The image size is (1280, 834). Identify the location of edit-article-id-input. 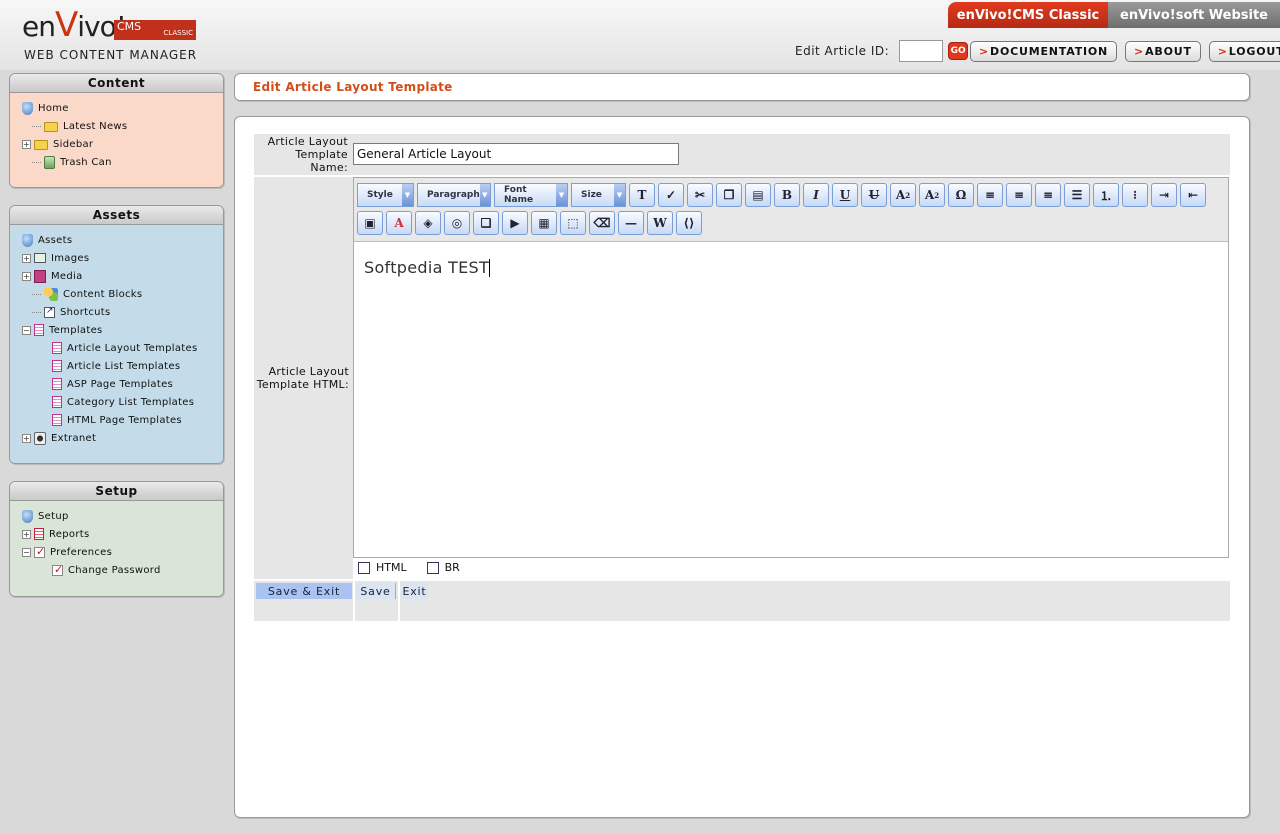
(921, 51).